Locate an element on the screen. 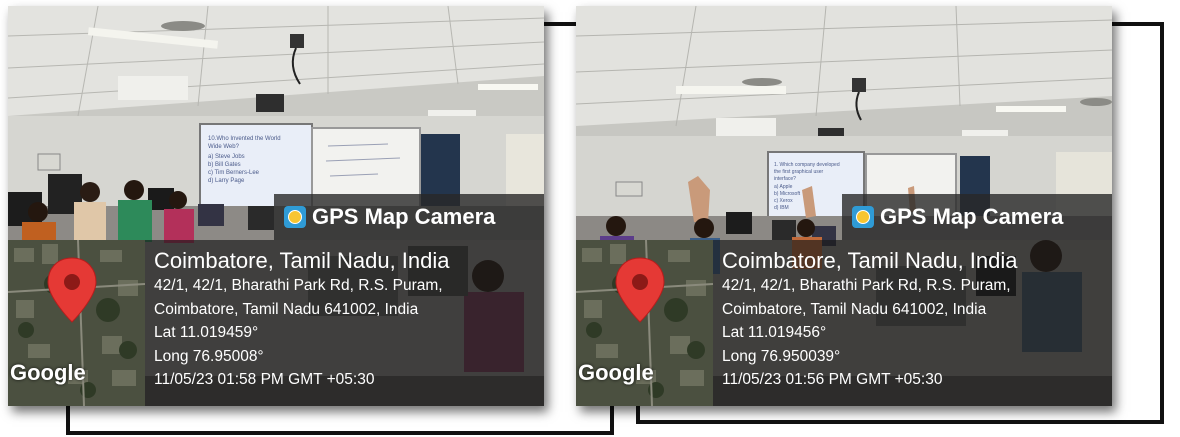 The height and width of the screenshot is (437, 1180). latitude: Lat 11.019456° is located at coordinates (774, 332).